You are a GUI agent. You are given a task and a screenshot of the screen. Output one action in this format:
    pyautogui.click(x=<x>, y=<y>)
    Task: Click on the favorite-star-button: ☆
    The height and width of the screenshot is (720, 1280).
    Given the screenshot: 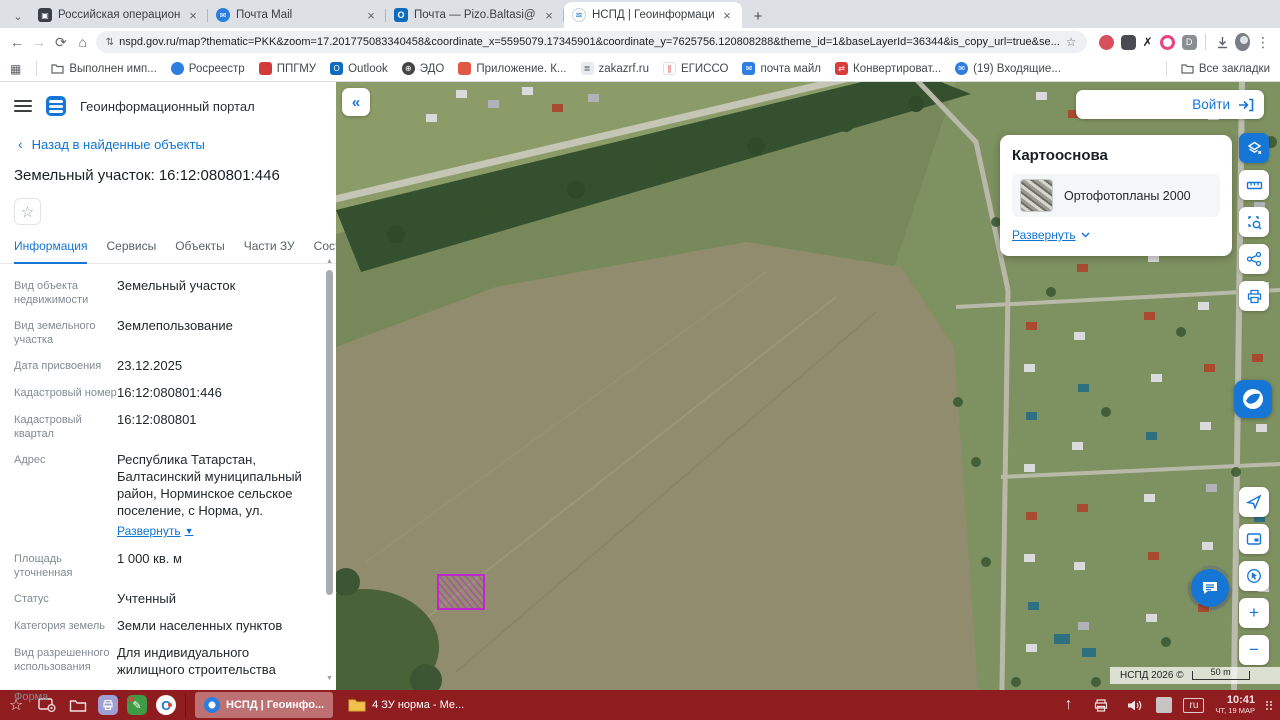 What is the action you would take?
    pyautogui.click(x=27, y=211)
    